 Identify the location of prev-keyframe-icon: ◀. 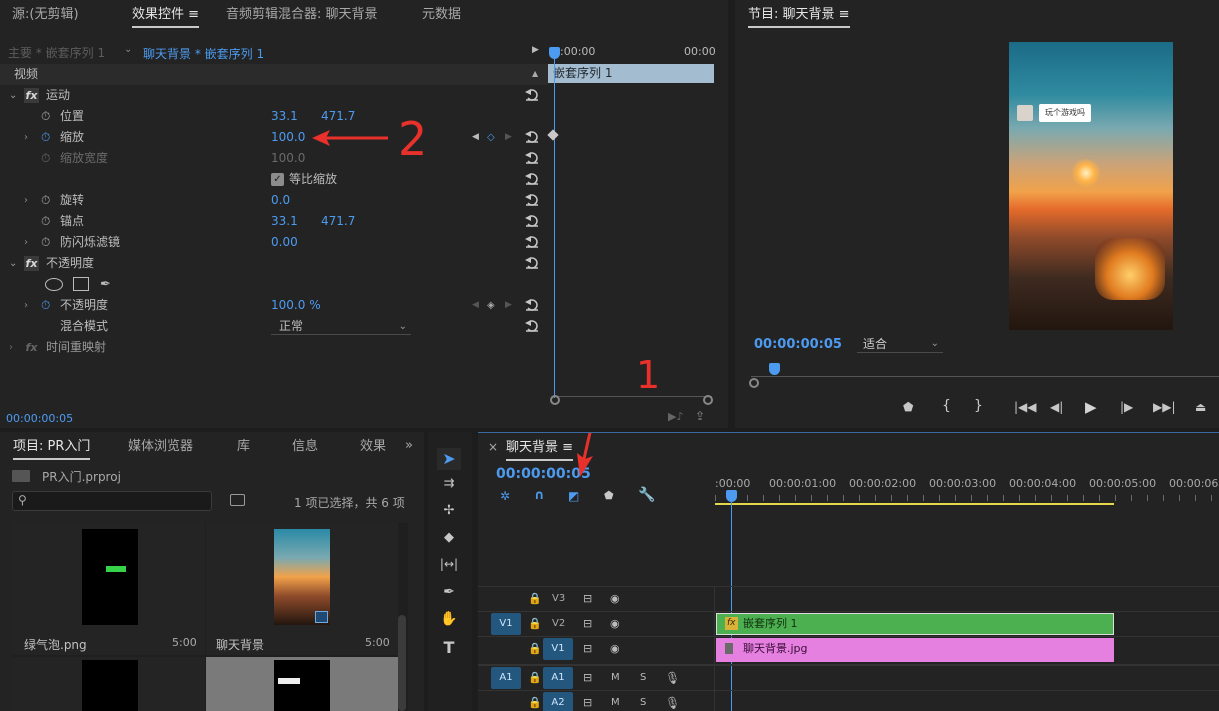
(475, 137).